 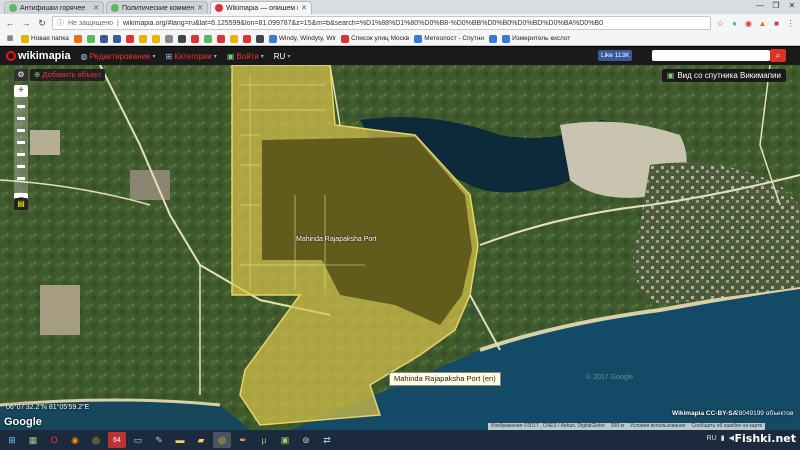 I want to click on terms-link: Условия использования, so click(x=658, y=426).